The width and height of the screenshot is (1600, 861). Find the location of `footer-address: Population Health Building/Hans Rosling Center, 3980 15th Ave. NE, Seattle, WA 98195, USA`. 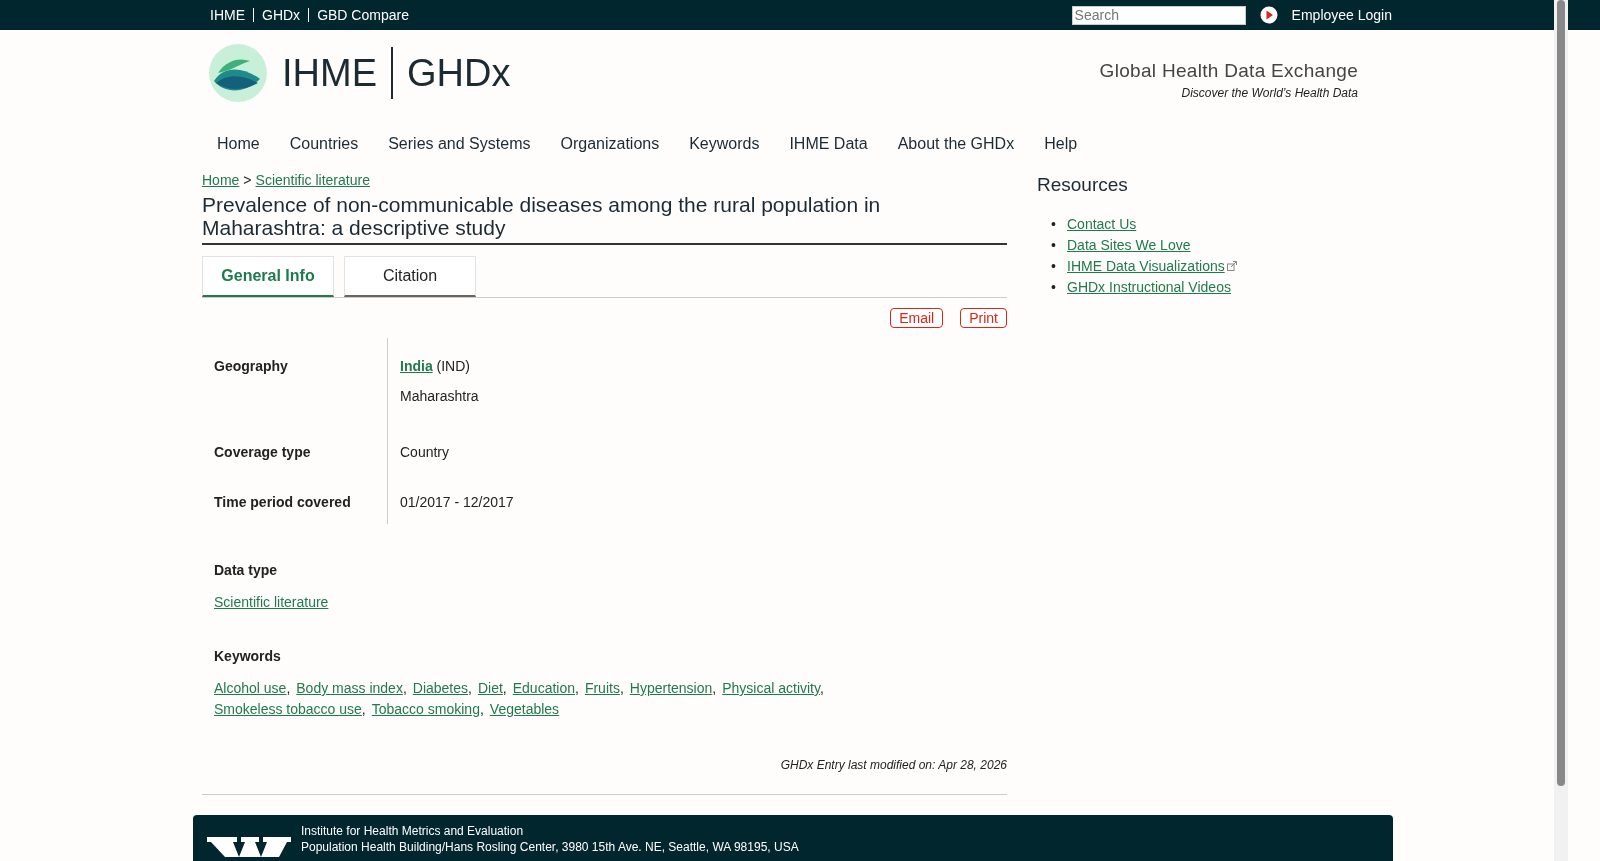

footer-address: Population Health Building/Hans Rosling Center, 3980 15th Ave. NE, Seattle, WA 98195, USA is located at coordinates (550, 847).